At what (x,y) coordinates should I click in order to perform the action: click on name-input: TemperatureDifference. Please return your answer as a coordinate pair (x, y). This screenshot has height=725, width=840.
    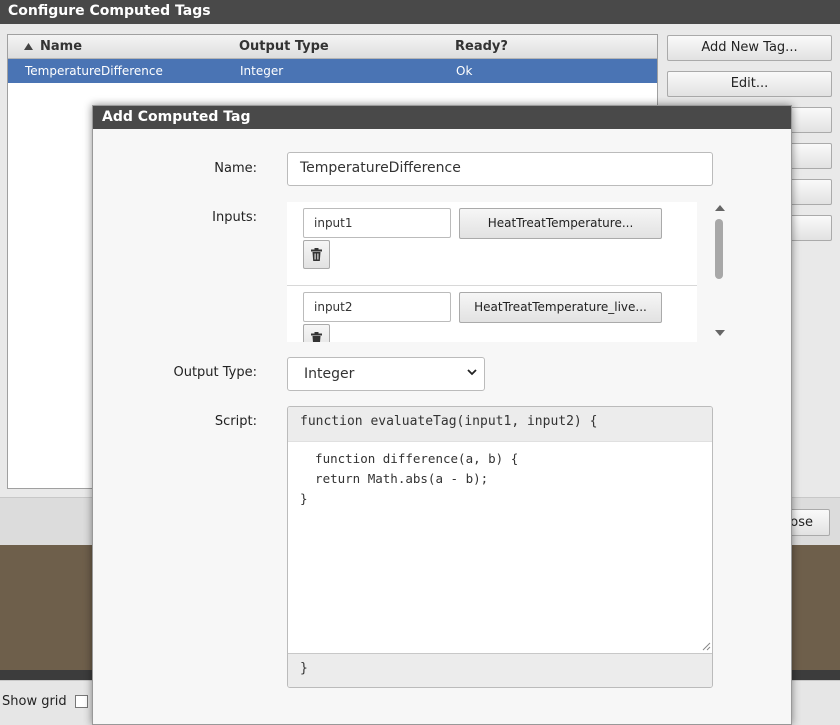
    Looking at the image, I should click on (500, 169).